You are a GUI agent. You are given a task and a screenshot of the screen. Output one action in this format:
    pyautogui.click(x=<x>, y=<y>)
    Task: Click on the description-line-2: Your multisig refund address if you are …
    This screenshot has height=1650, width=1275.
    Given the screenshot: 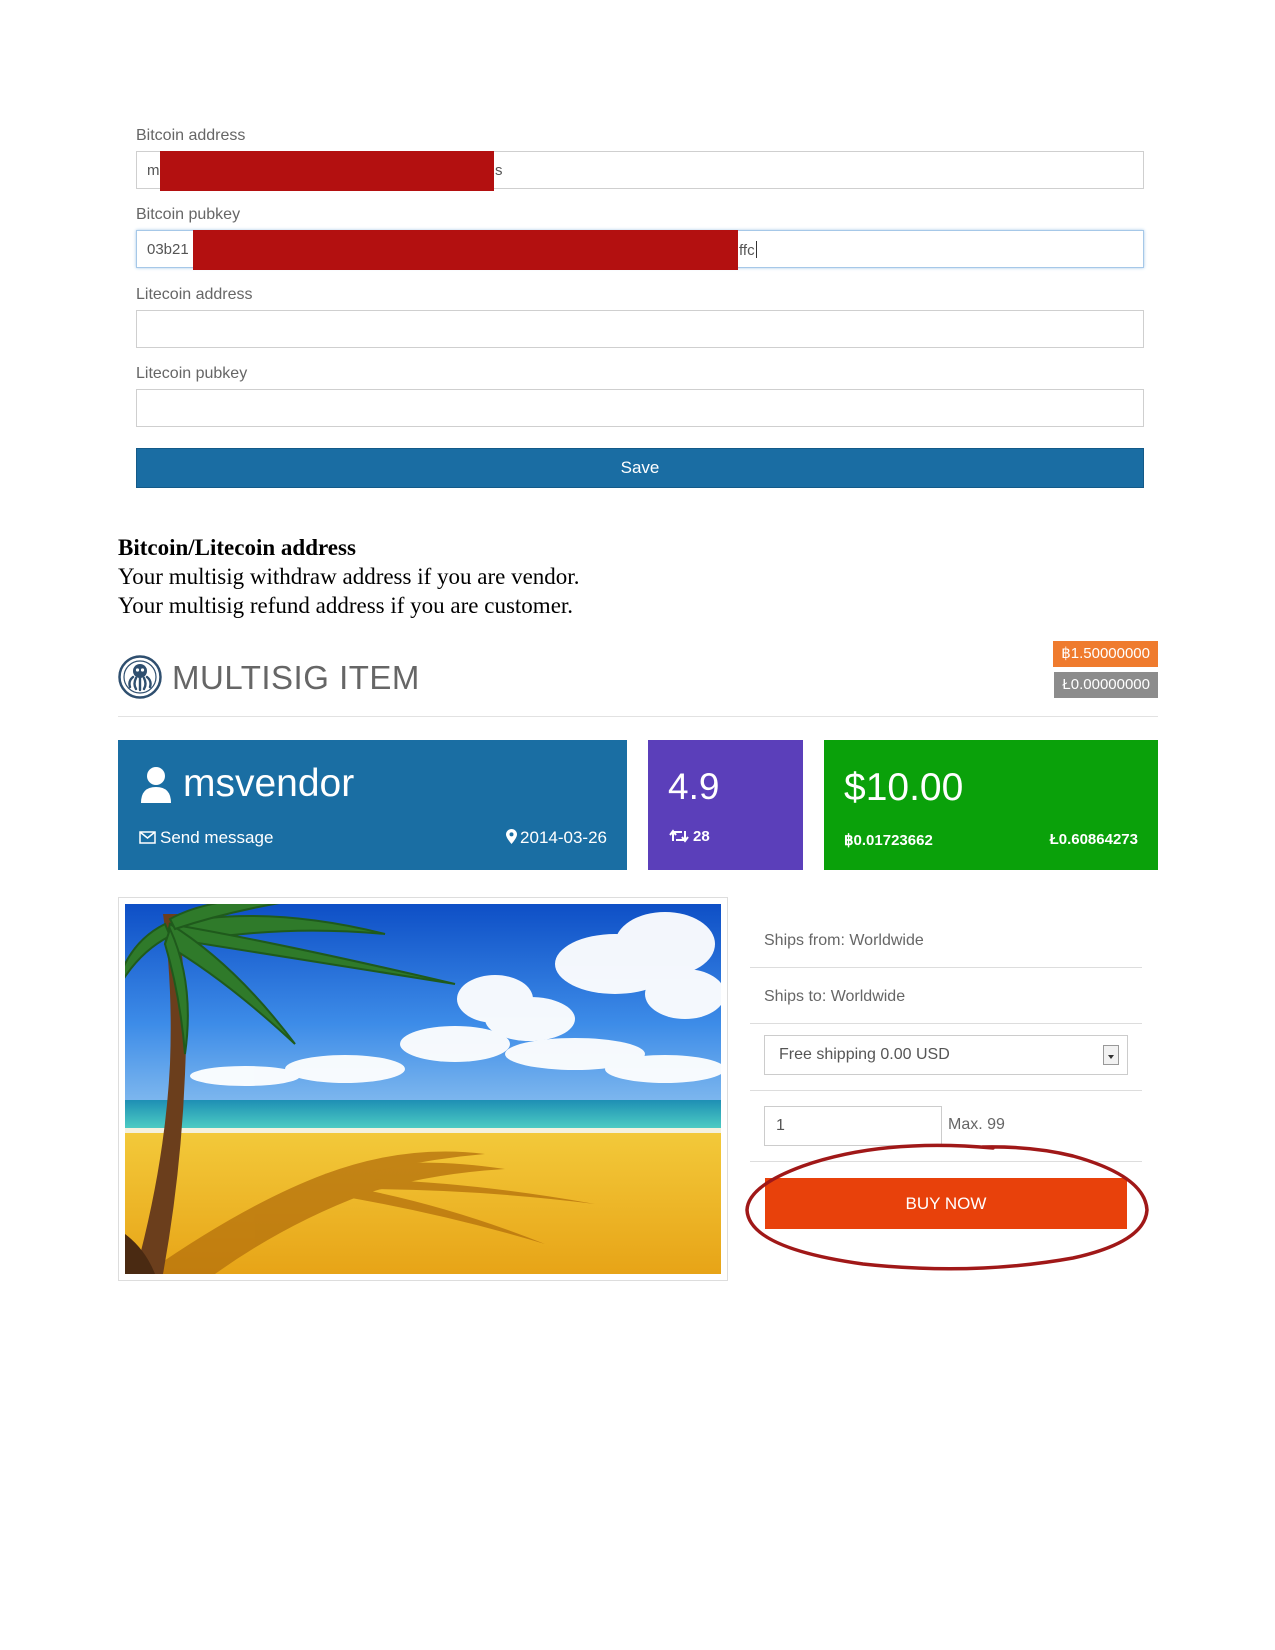 What is the action you would take?
    pyautogui.click(x=346, y=605)
    